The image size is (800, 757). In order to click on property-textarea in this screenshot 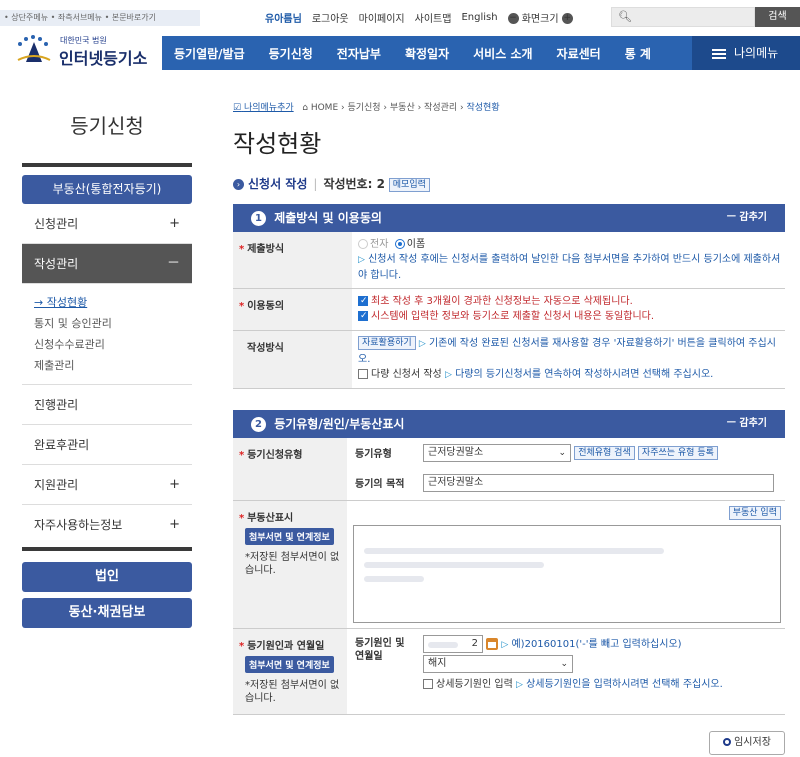, I will do `click(567, 573)`.